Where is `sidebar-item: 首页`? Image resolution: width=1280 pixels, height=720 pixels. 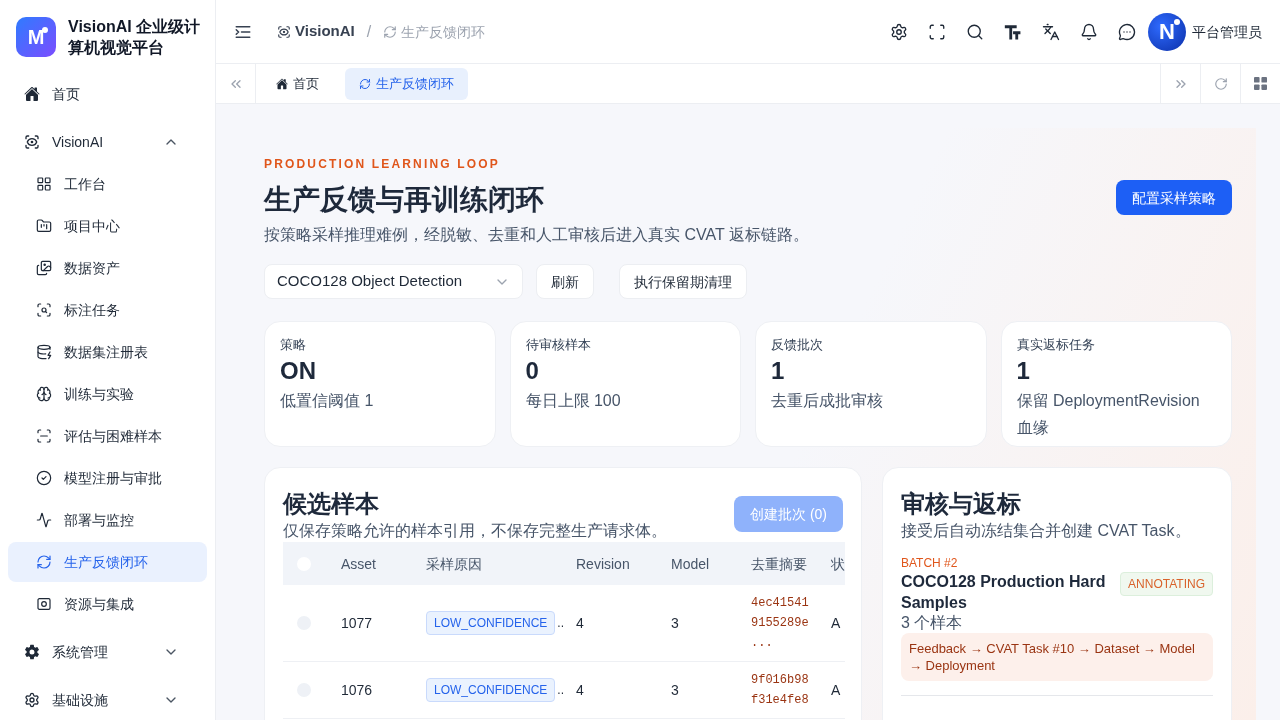
sidebar-item: 首页 is located at coordinates (107, 94).